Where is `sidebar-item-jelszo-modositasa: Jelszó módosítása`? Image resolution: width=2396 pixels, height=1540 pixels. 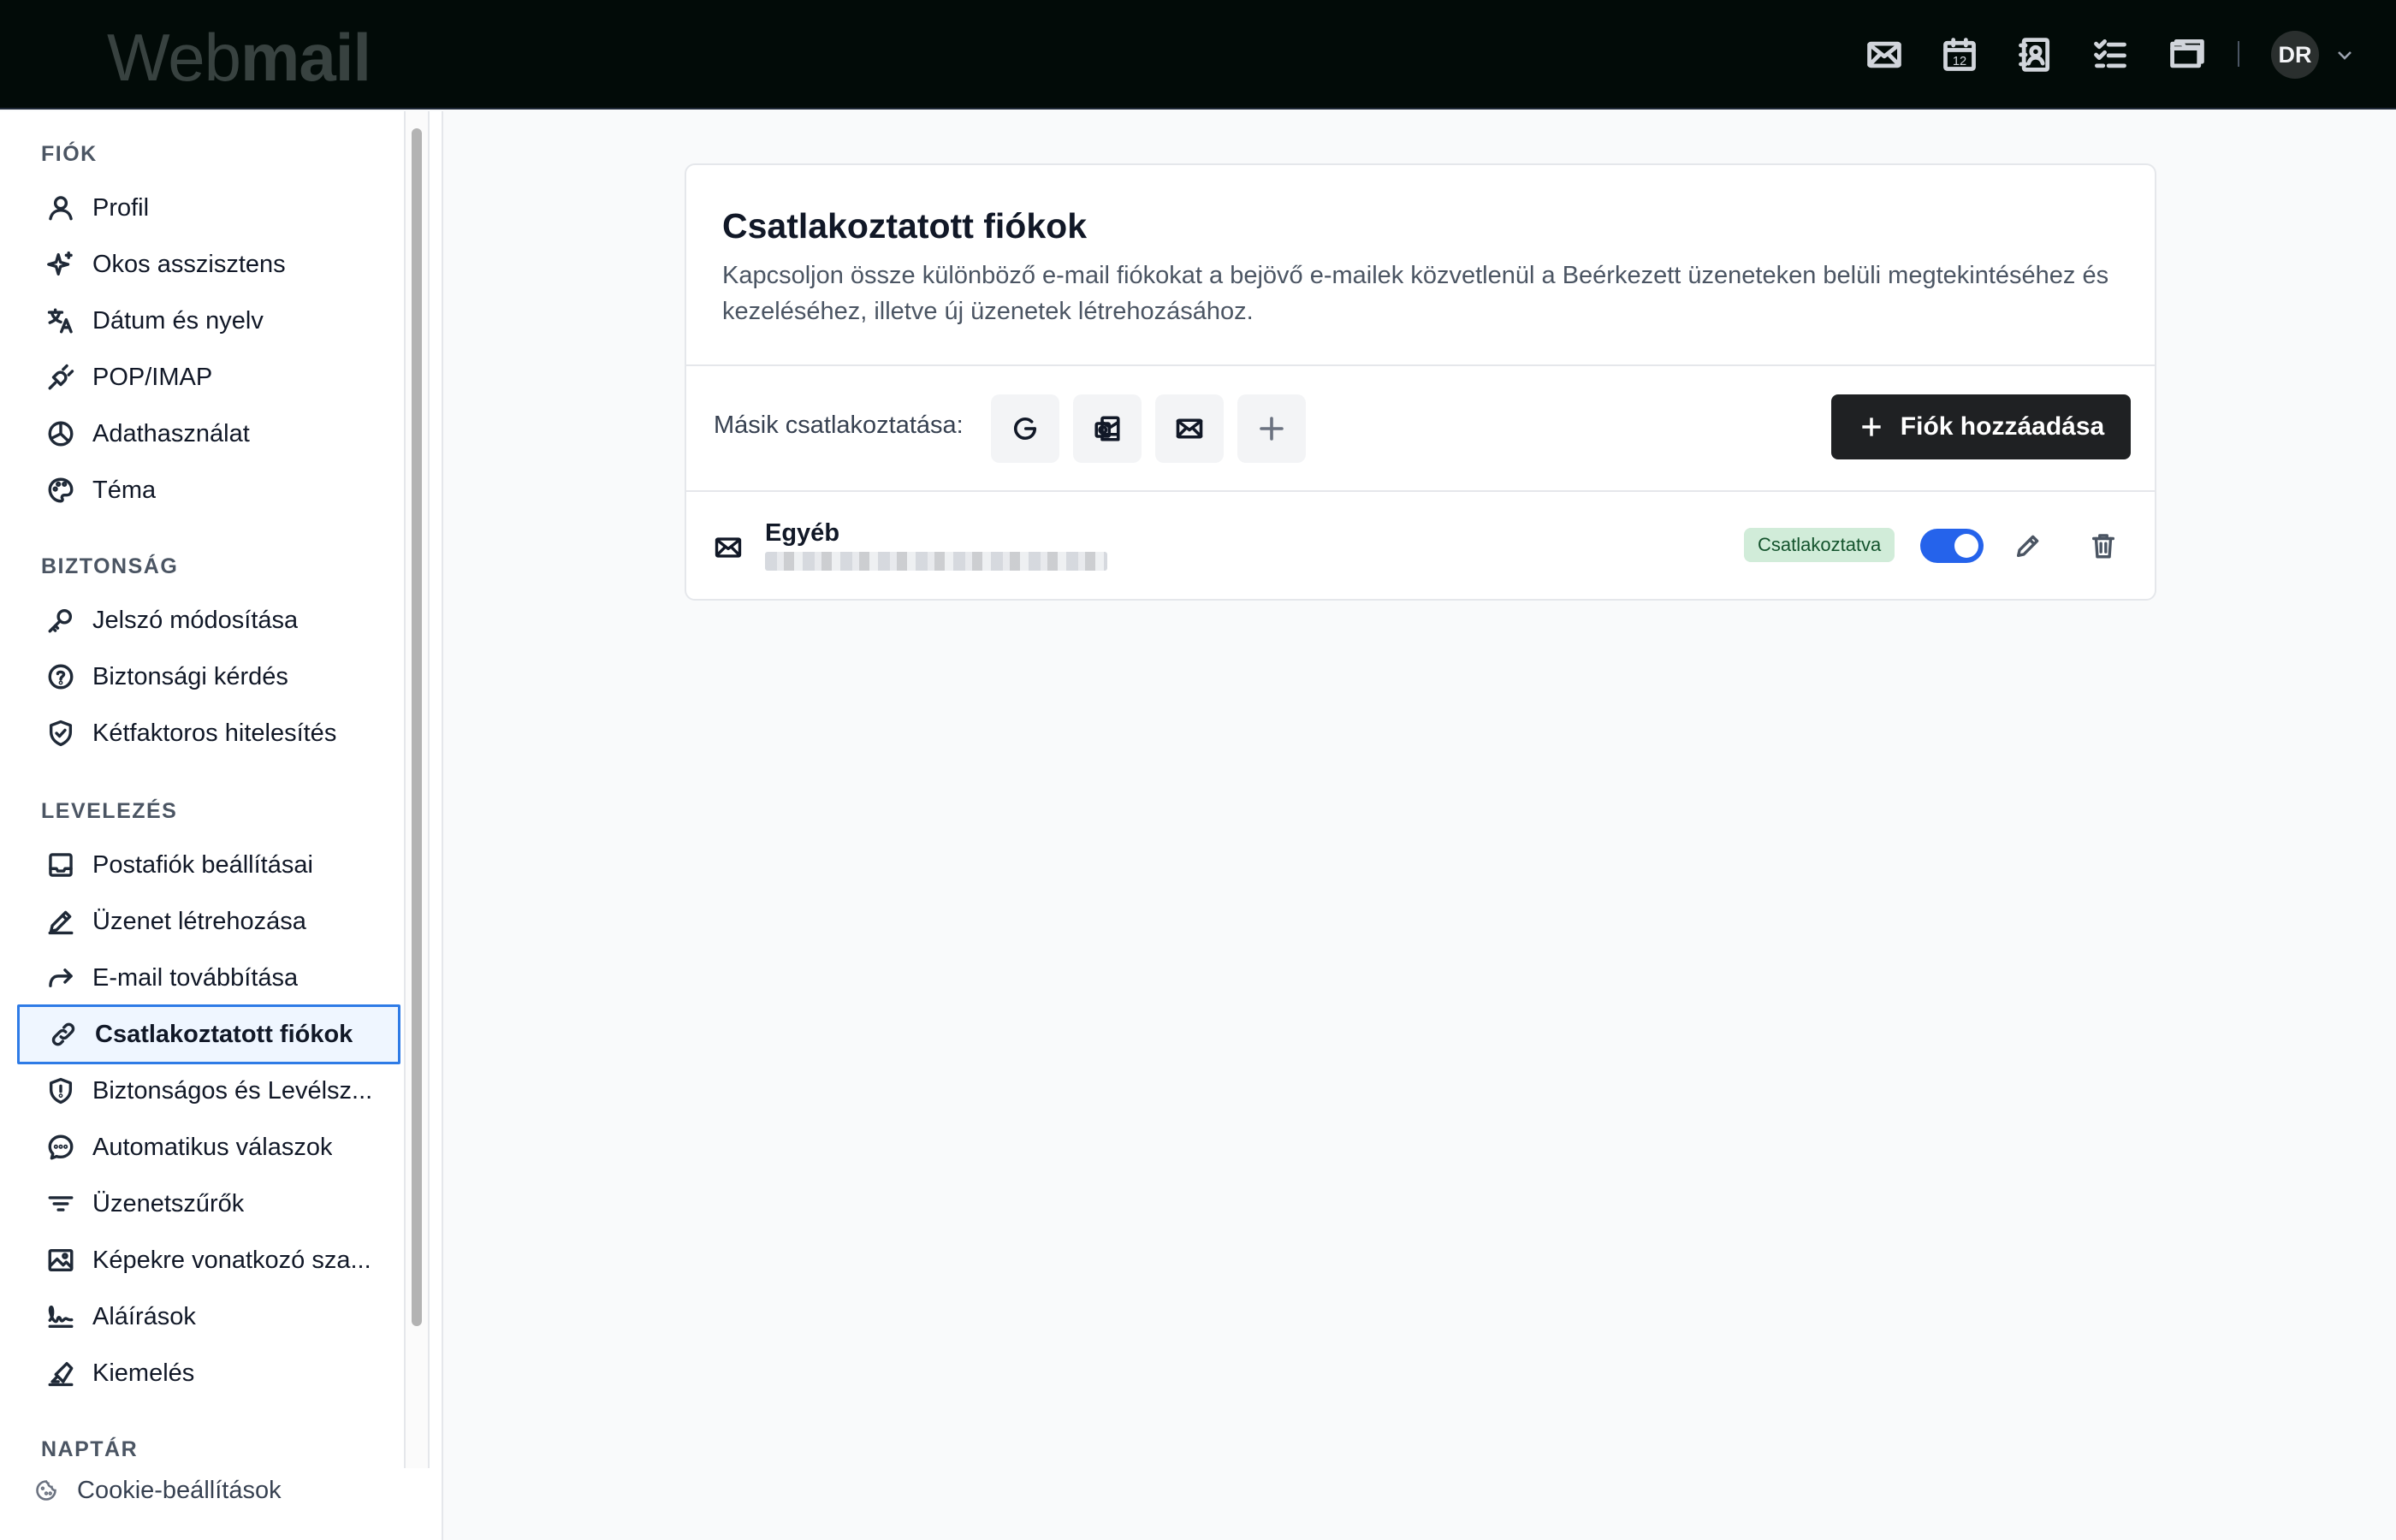 sidebar-item-jelszo-modositasa: Jelszó módosítása is located at coordinates (209, 620).